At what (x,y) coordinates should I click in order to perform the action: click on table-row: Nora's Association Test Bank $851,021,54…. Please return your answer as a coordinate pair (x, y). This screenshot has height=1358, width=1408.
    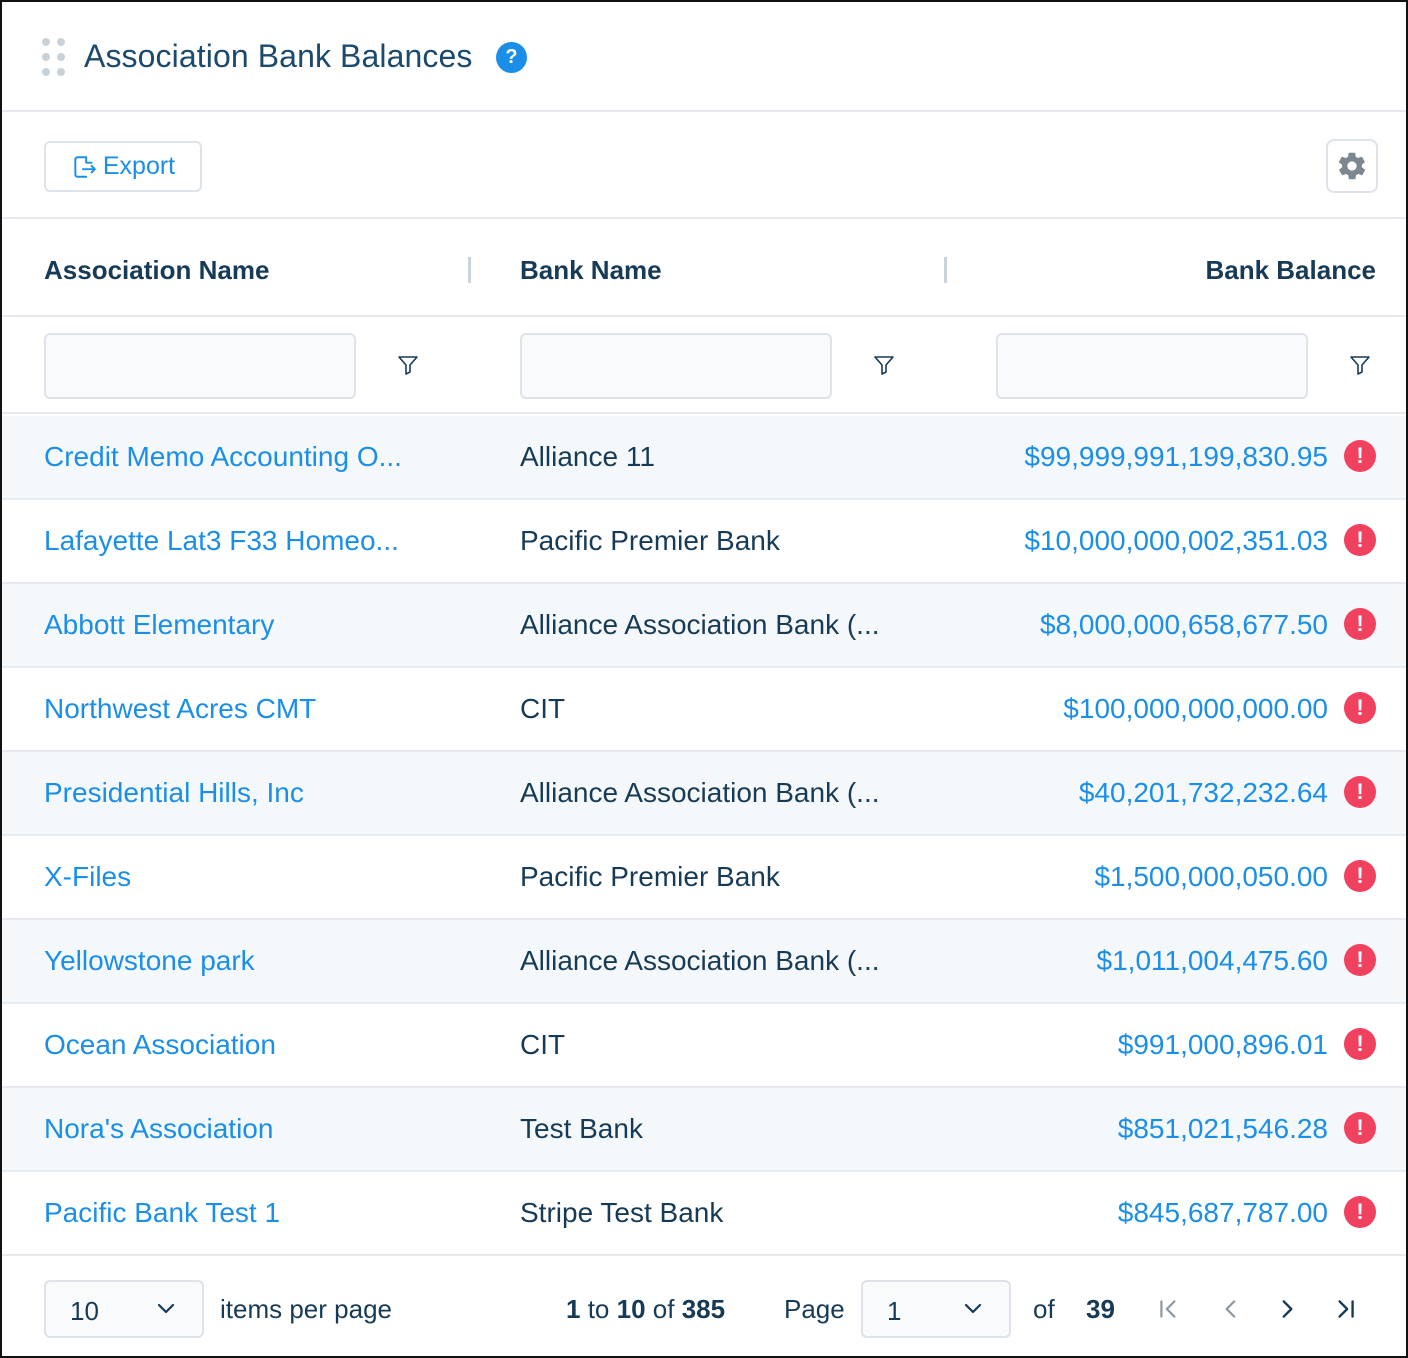
    Looking at the image, I should click on (704, 1130).